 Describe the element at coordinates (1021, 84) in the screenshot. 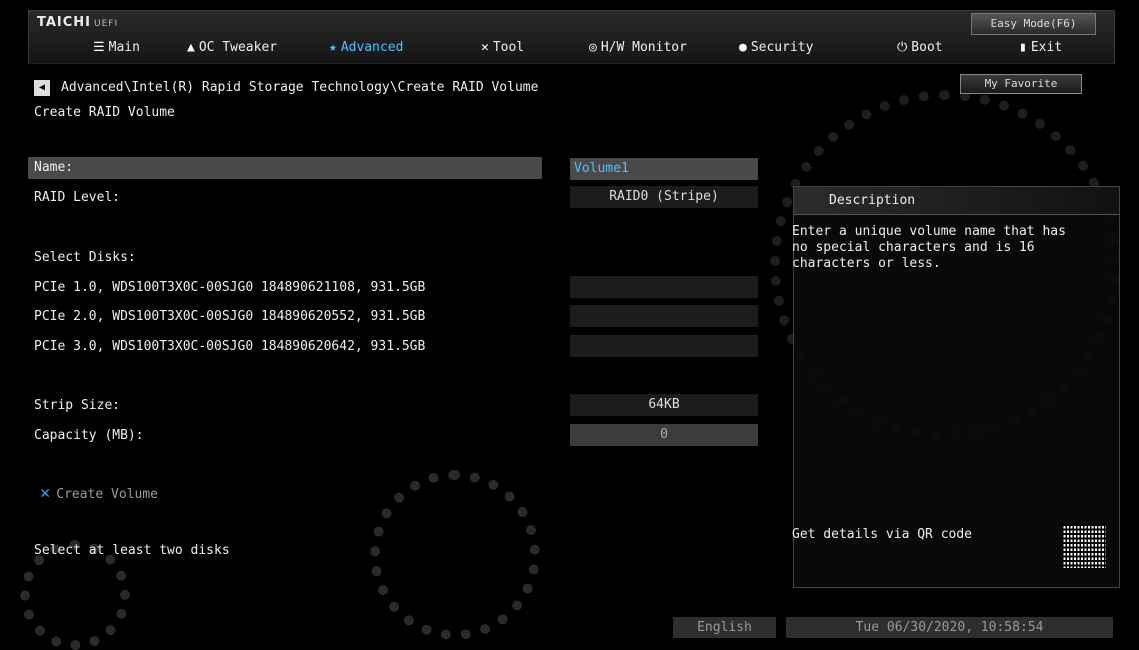

I see `my-favorite-button: My Favorite` at that location.